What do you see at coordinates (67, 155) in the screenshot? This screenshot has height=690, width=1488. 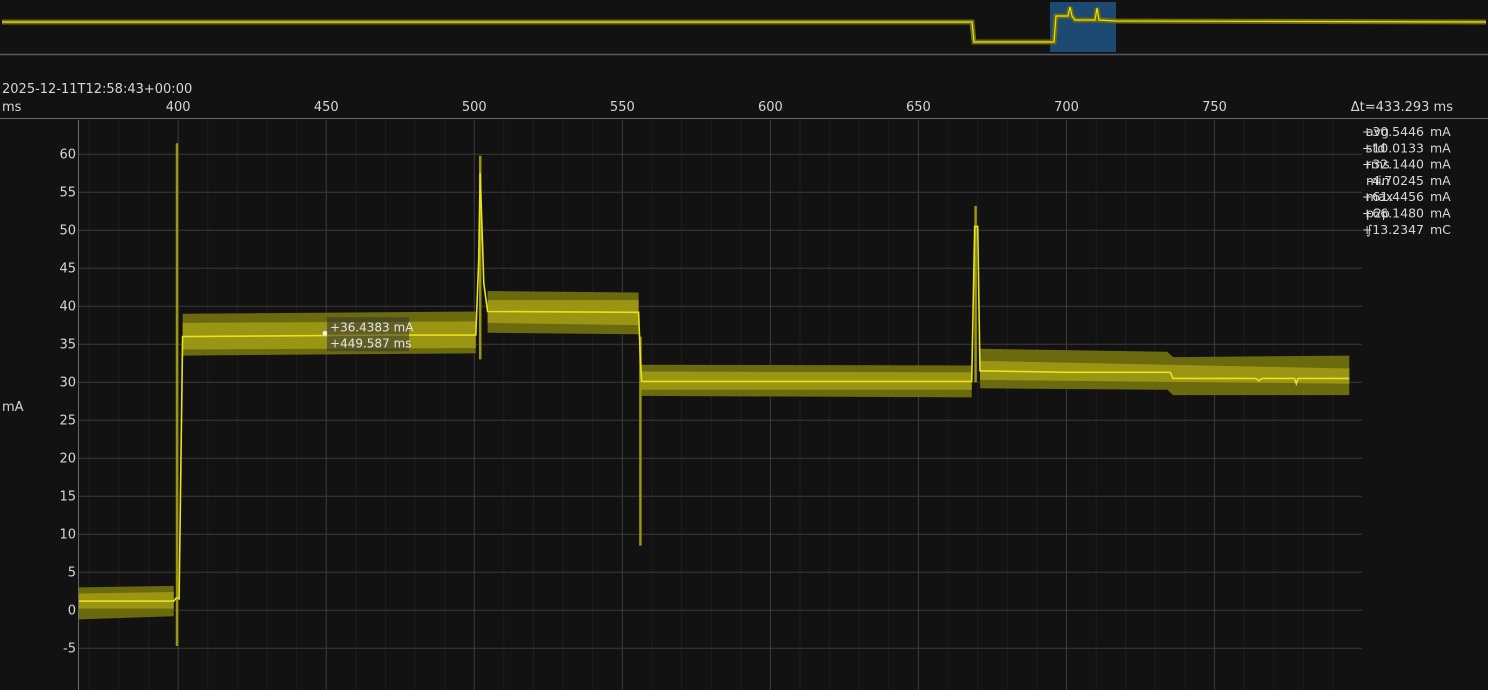 I see `y-tick-label: 60` at bounding box center [67, 155].